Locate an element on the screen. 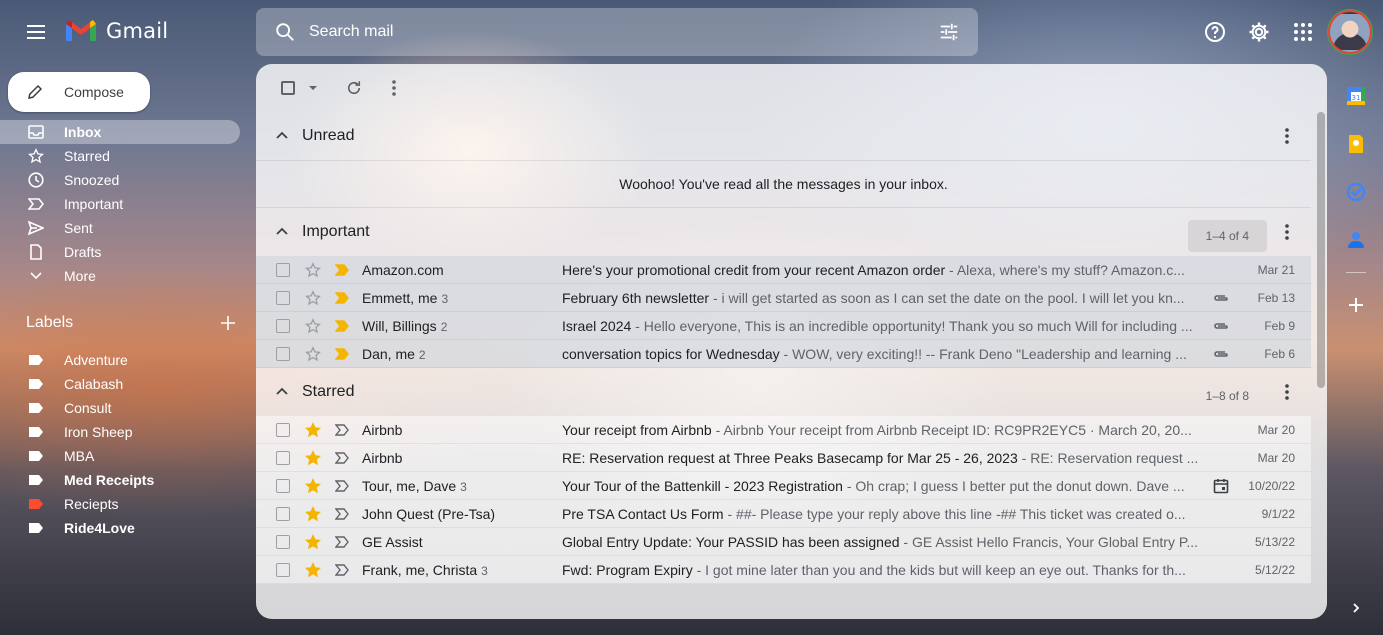 The image size is (1383, 635). sidebar-item-sent: Sent is located at coordinates (120, 228).